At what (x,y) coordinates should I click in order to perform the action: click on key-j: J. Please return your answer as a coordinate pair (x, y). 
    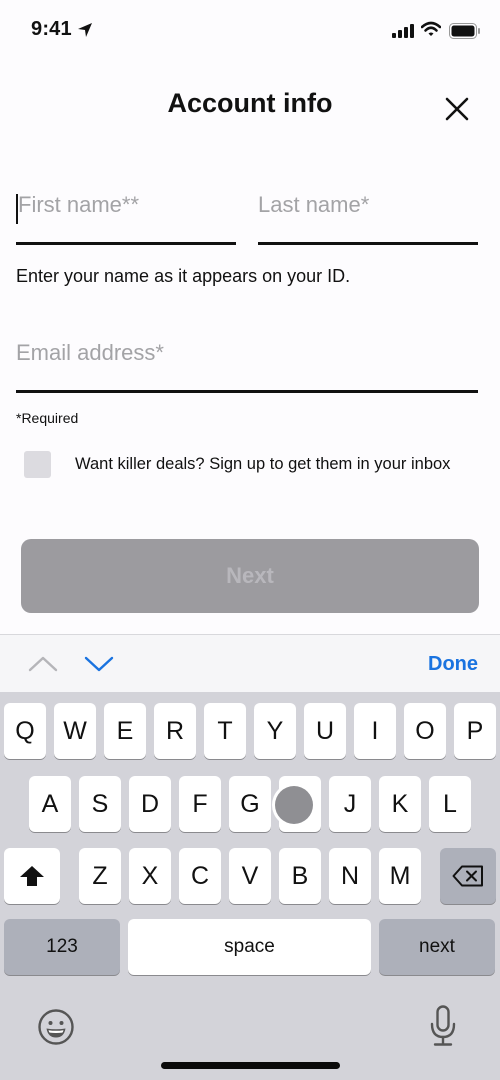
    Looking at the image, I should click on (350, 804).